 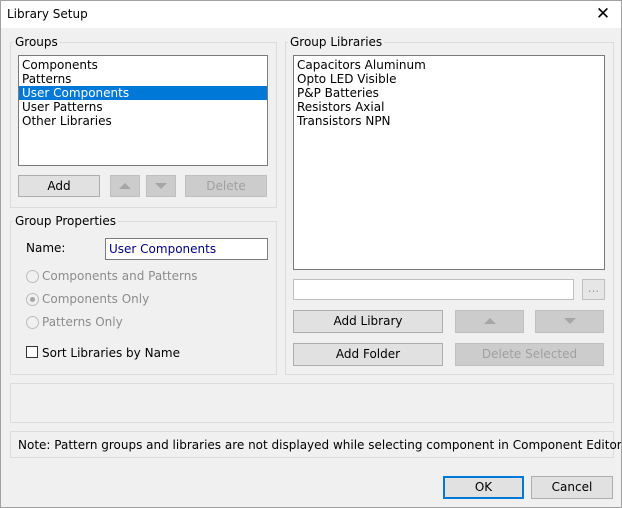 What do you see at coordinates (59, 186) in the screenshot?
I see `add-group-button: Add` at bounding box center [59, 186].